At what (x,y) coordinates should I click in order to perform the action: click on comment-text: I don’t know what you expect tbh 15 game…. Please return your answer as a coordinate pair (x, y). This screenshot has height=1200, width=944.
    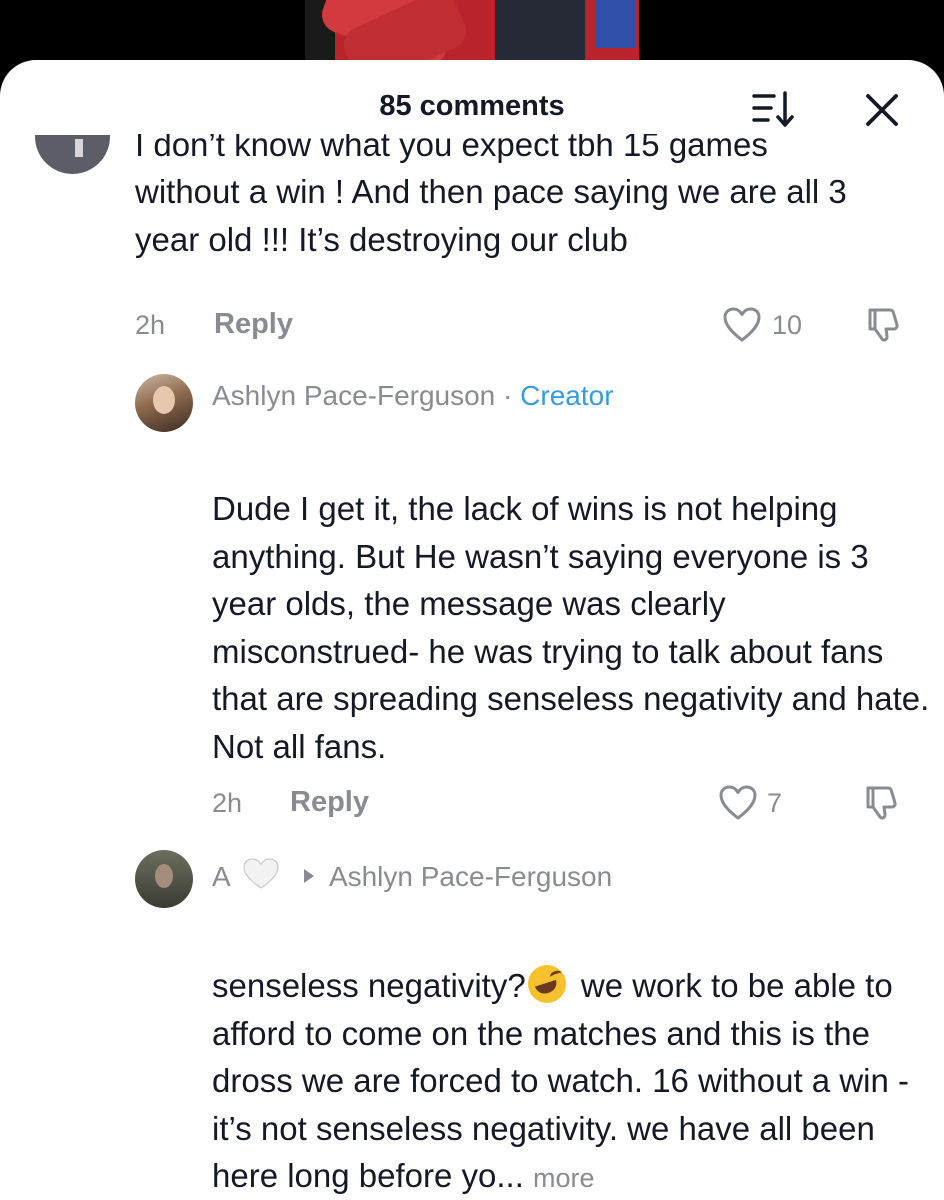
    Looking at the image, I should click on (491, 196).